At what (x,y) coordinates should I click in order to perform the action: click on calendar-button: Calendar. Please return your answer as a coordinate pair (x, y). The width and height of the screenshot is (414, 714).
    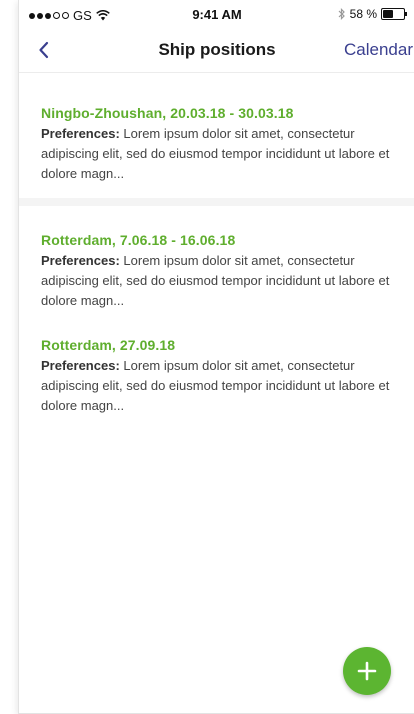
    Looking at the image, I should click on (378, 50).